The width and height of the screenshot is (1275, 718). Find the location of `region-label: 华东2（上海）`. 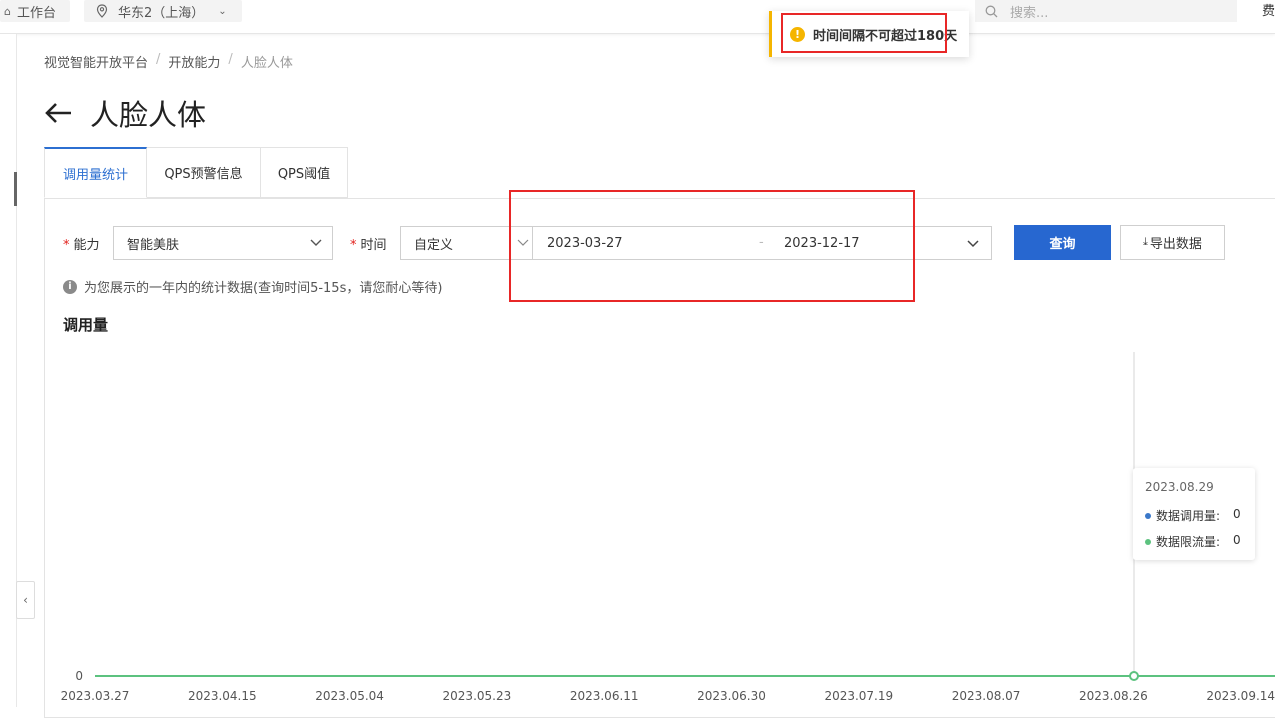

region-label: 华东2（上海） is located at coordinates (161, 13).